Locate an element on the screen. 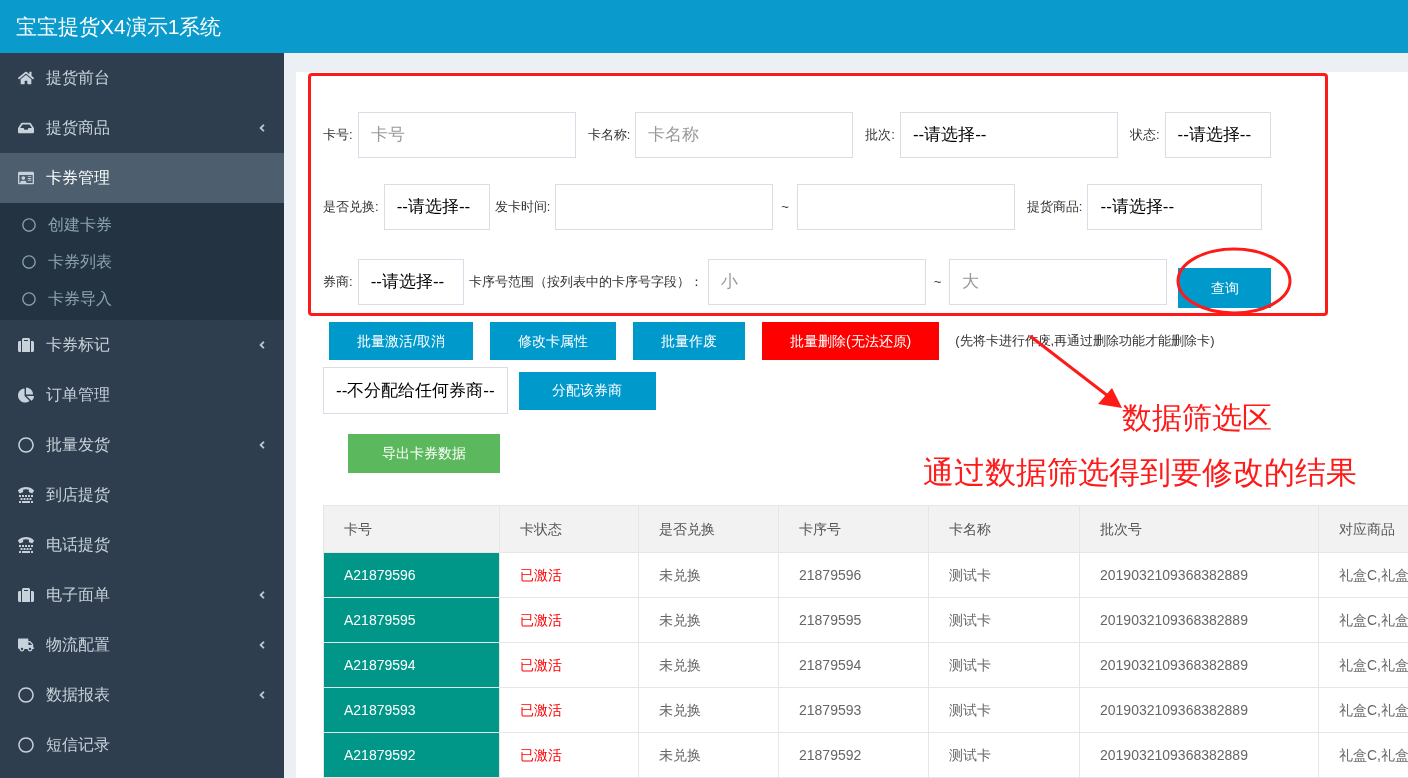 This screenshot has width=1408, height=778. sidebar-item: 卡券管理 is located at coordinates (142, 178).